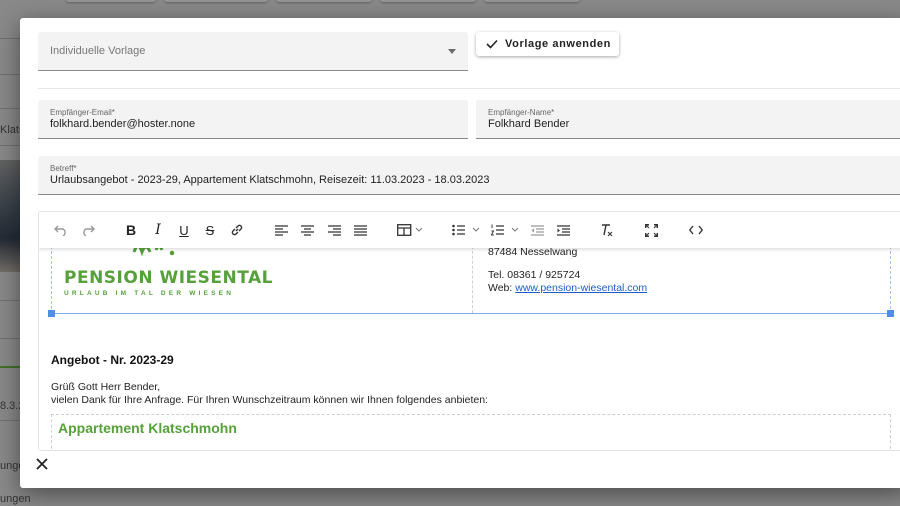  I want to click on clear-format-icon, so click(607, 230).